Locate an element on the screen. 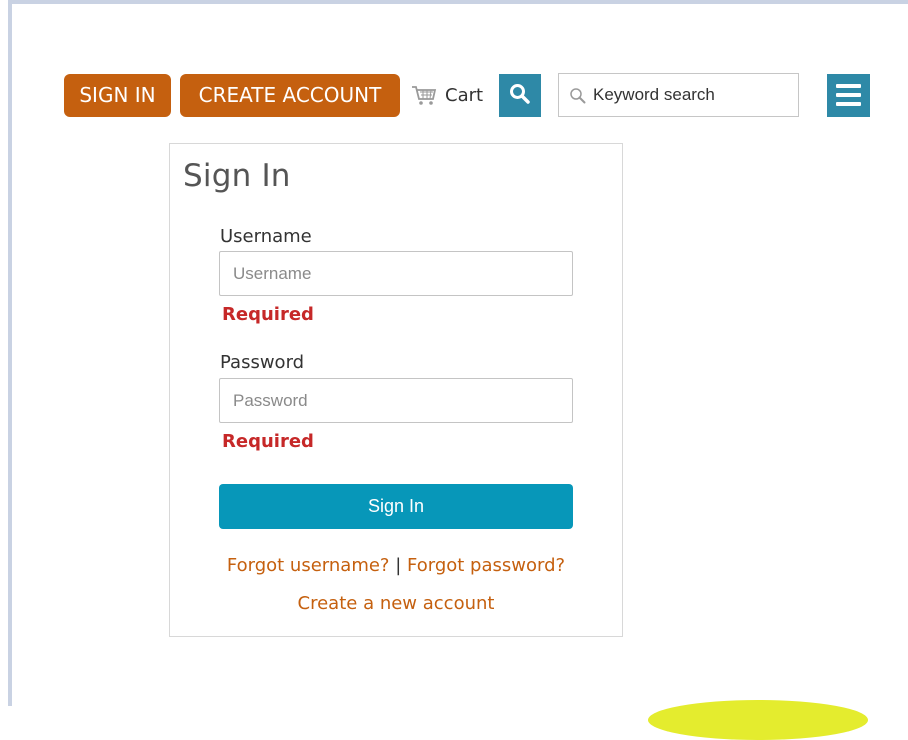  search-icon is located at coordinates (578, 95).